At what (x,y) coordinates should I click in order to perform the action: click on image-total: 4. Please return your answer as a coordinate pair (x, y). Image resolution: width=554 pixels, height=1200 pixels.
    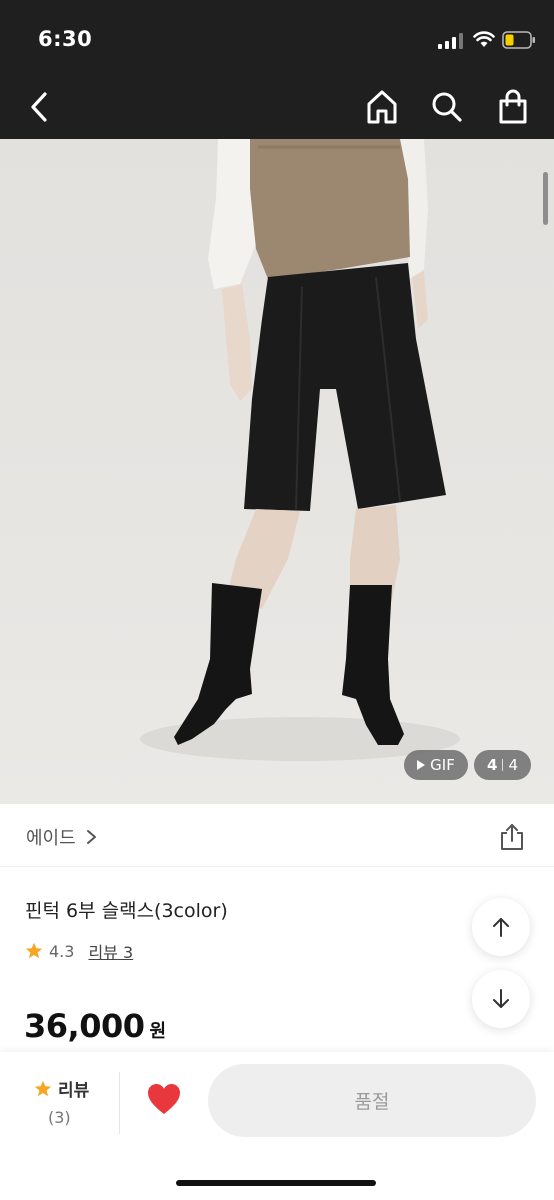
    Looking at the image, I should click on (513, 765).